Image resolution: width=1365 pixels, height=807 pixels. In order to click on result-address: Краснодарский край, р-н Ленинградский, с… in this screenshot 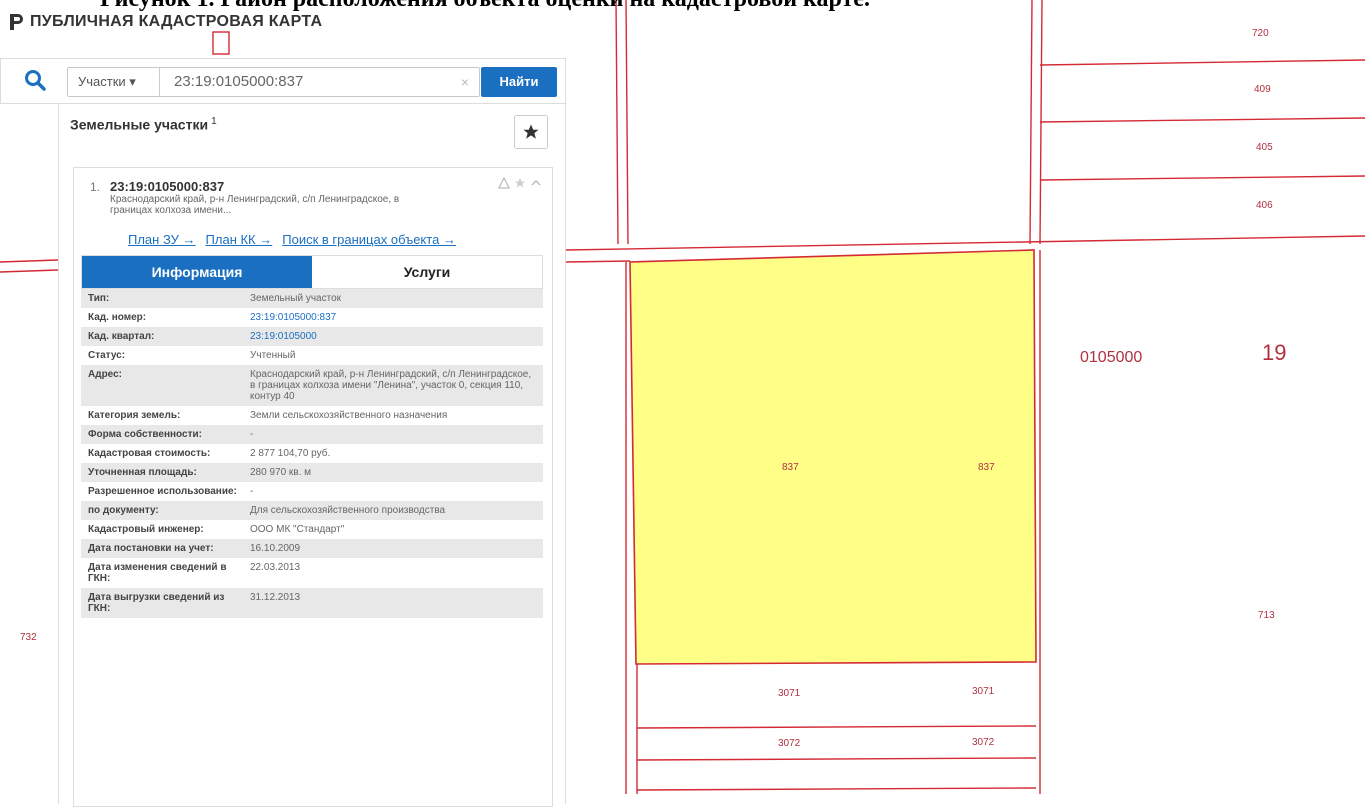, I will do `click(255, 205)`.